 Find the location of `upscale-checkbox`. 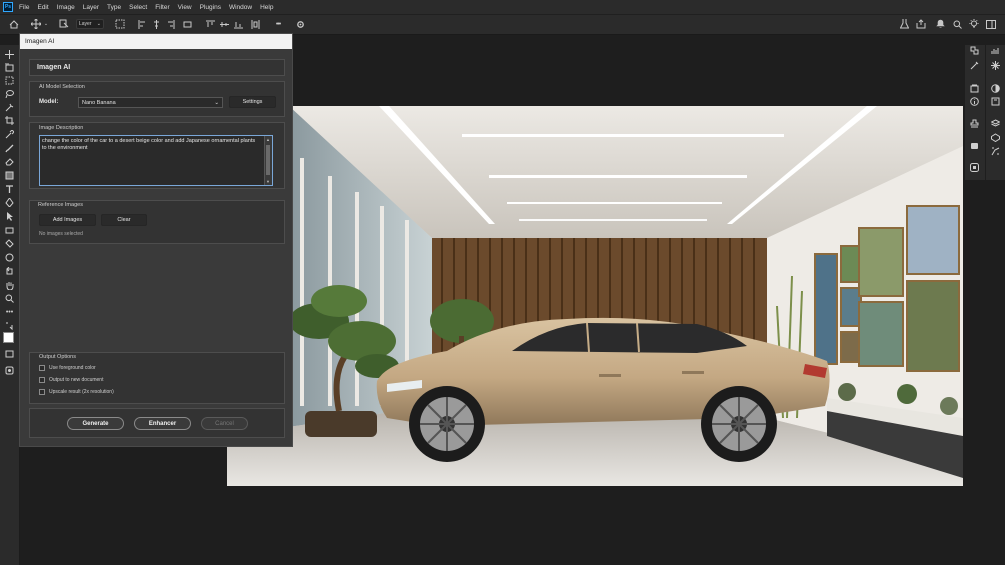

upscale-checkbox is located at coordinates (42, 392).